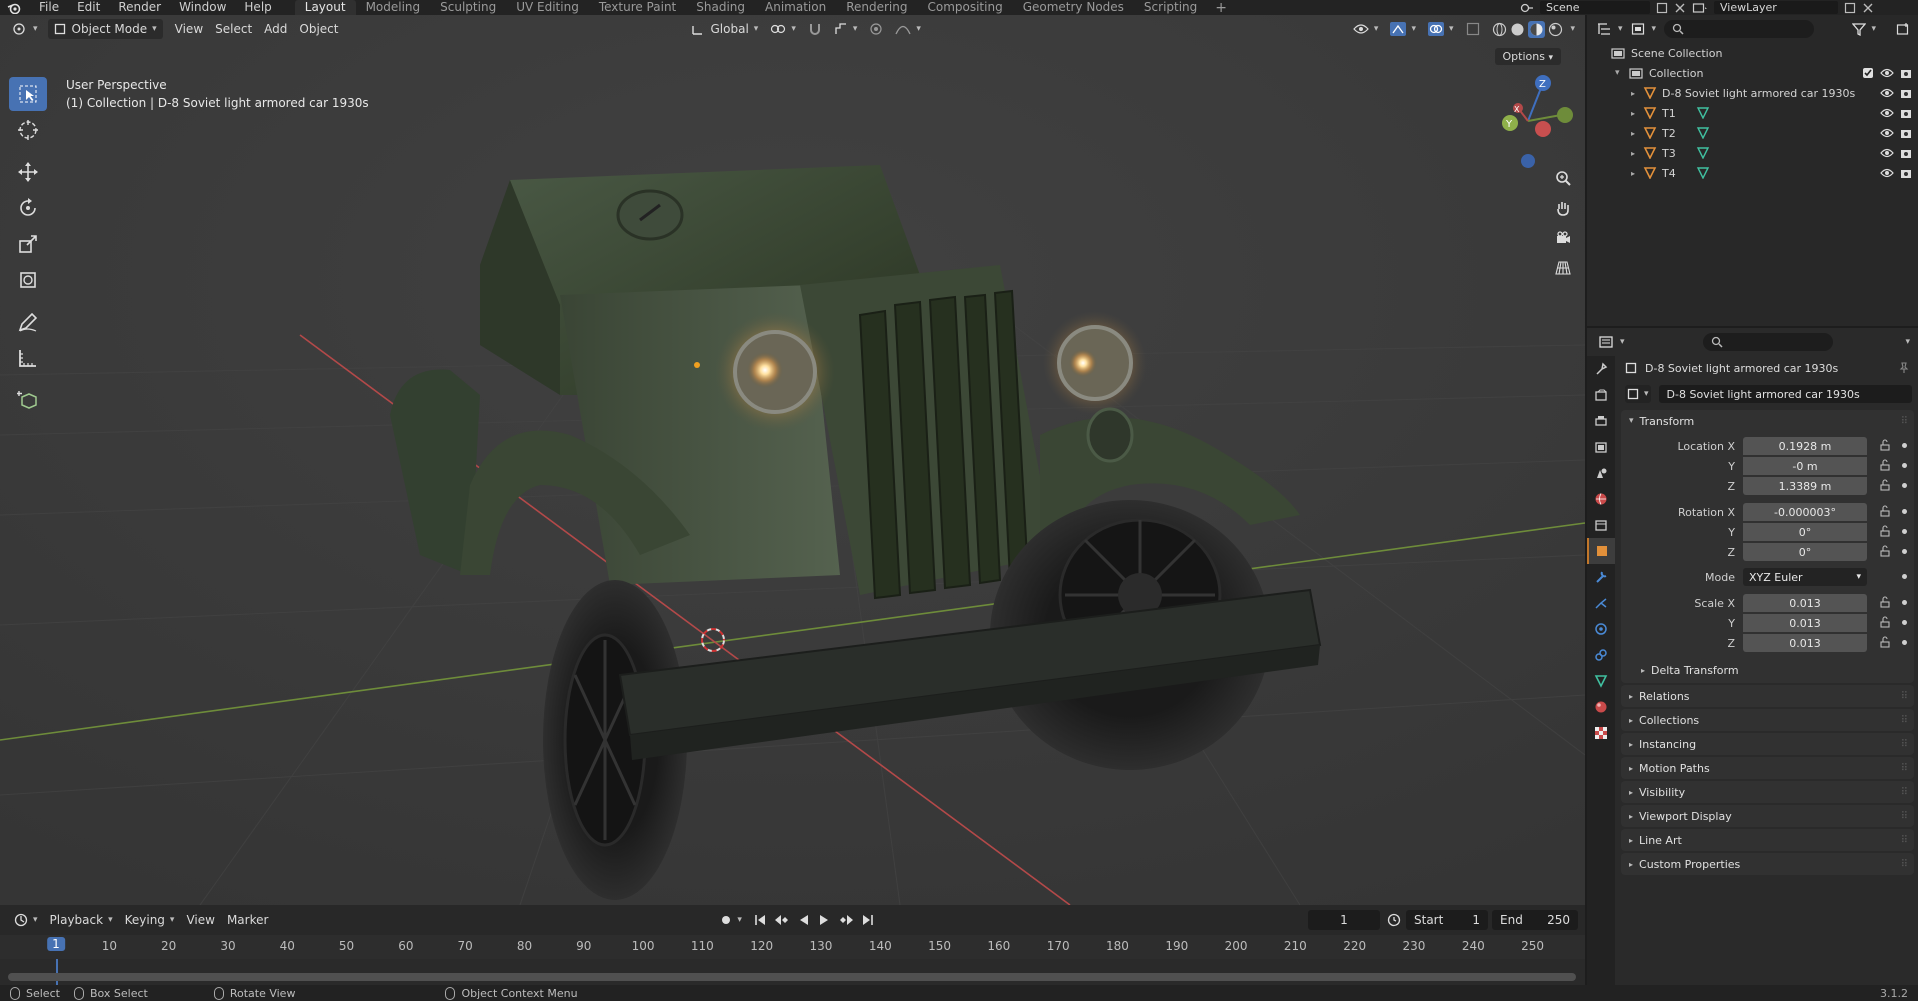  I want to click on menu-object: Object, so click(318, 29).